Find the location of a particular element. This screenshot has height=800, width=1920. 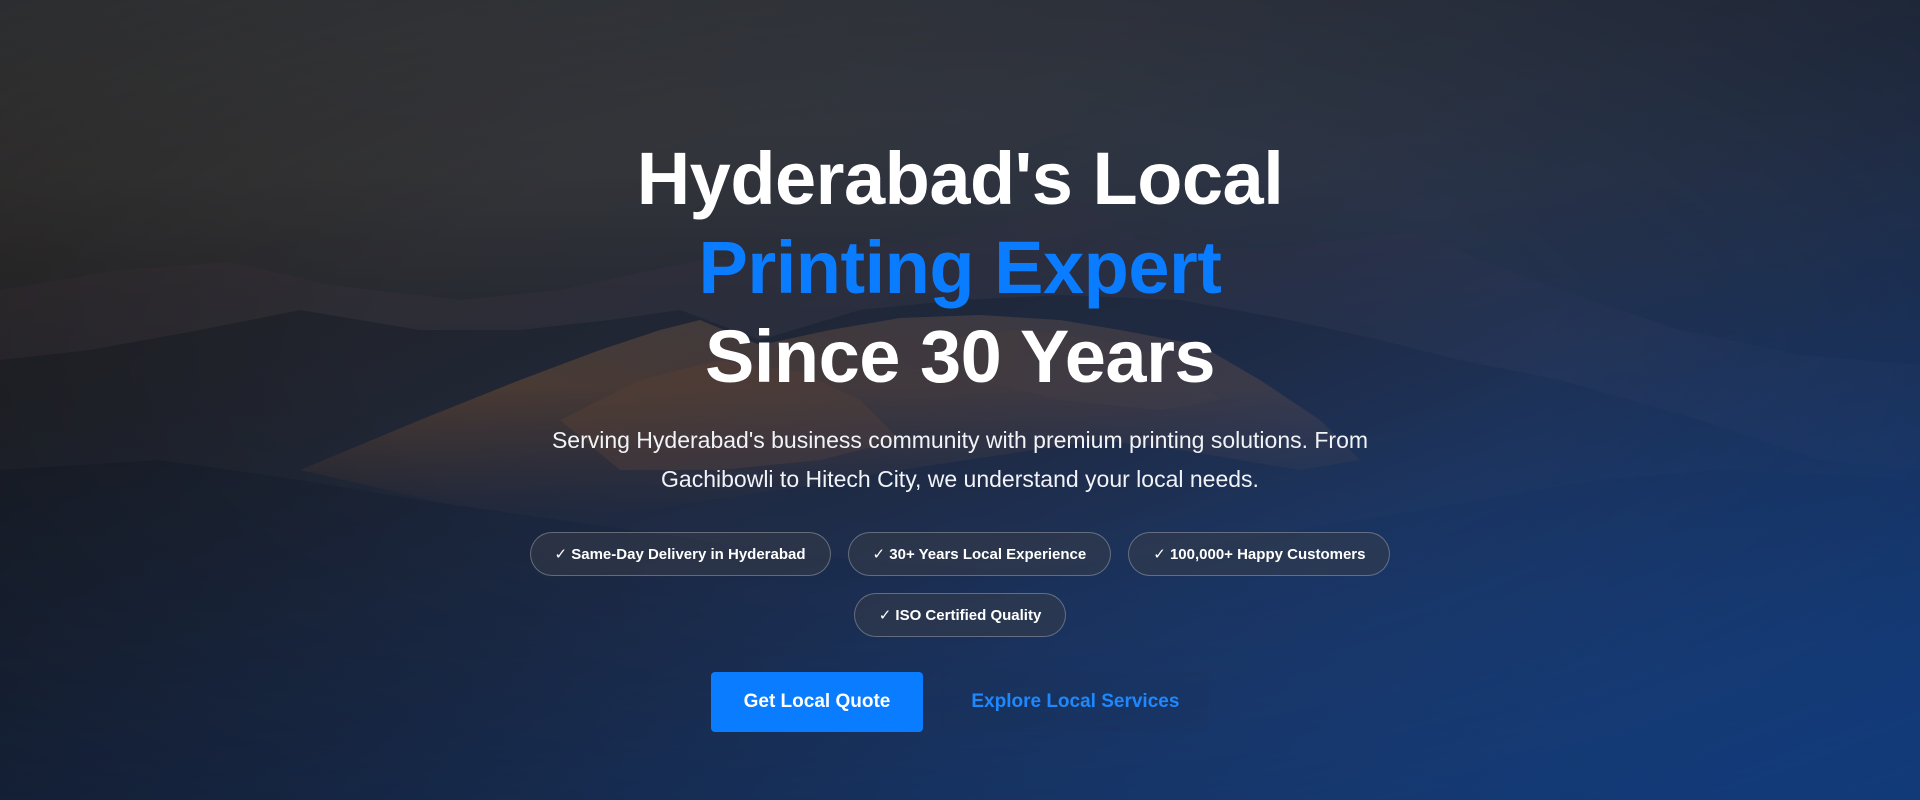

headline-line-1: Hyderabad's Local is located at coordinates (960, 178).